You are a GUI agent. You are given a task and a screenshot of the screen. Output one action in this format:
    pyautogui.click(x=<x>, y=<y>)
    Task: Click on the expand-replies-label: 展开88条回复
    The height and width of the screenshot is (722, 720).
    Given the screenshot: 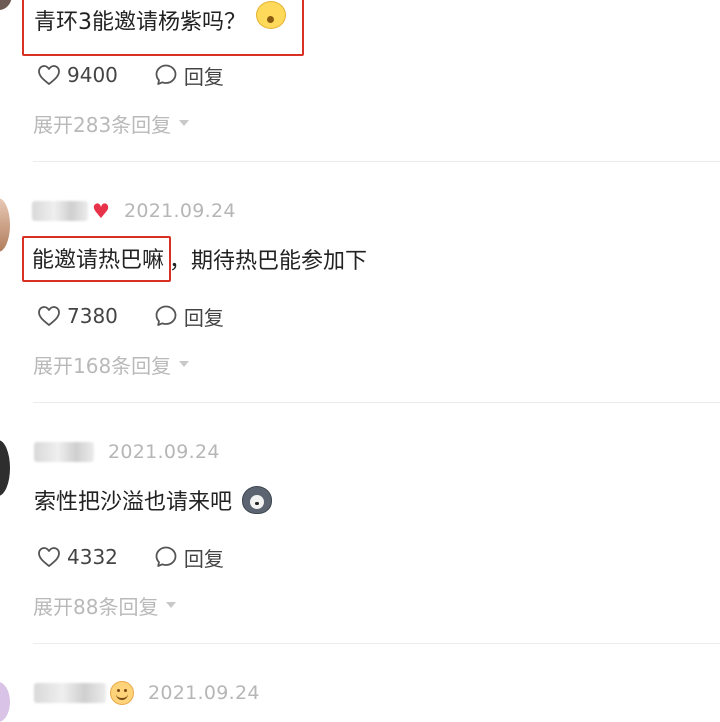 What is the action you would take?
    pyautogui.click(x=96, y=606)
    